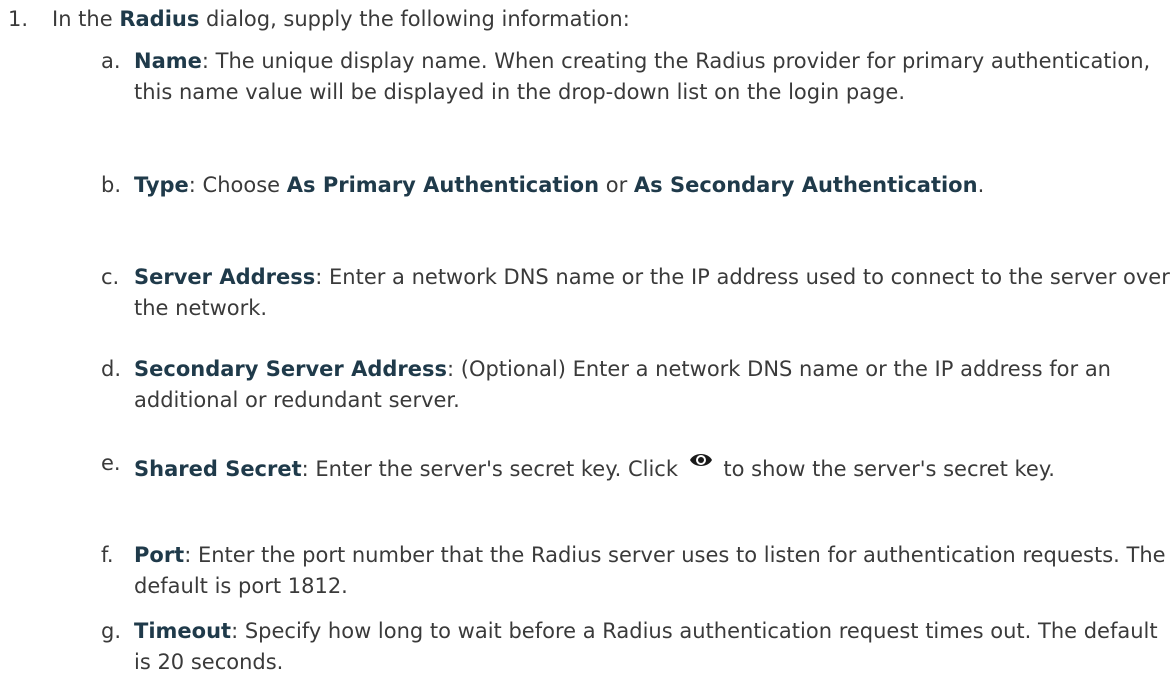 The width and height of the screenshot is (1174, 678). Describe the element at coordinates (18, 19) in the screenshot. I see `step-number: 1.` at that location.